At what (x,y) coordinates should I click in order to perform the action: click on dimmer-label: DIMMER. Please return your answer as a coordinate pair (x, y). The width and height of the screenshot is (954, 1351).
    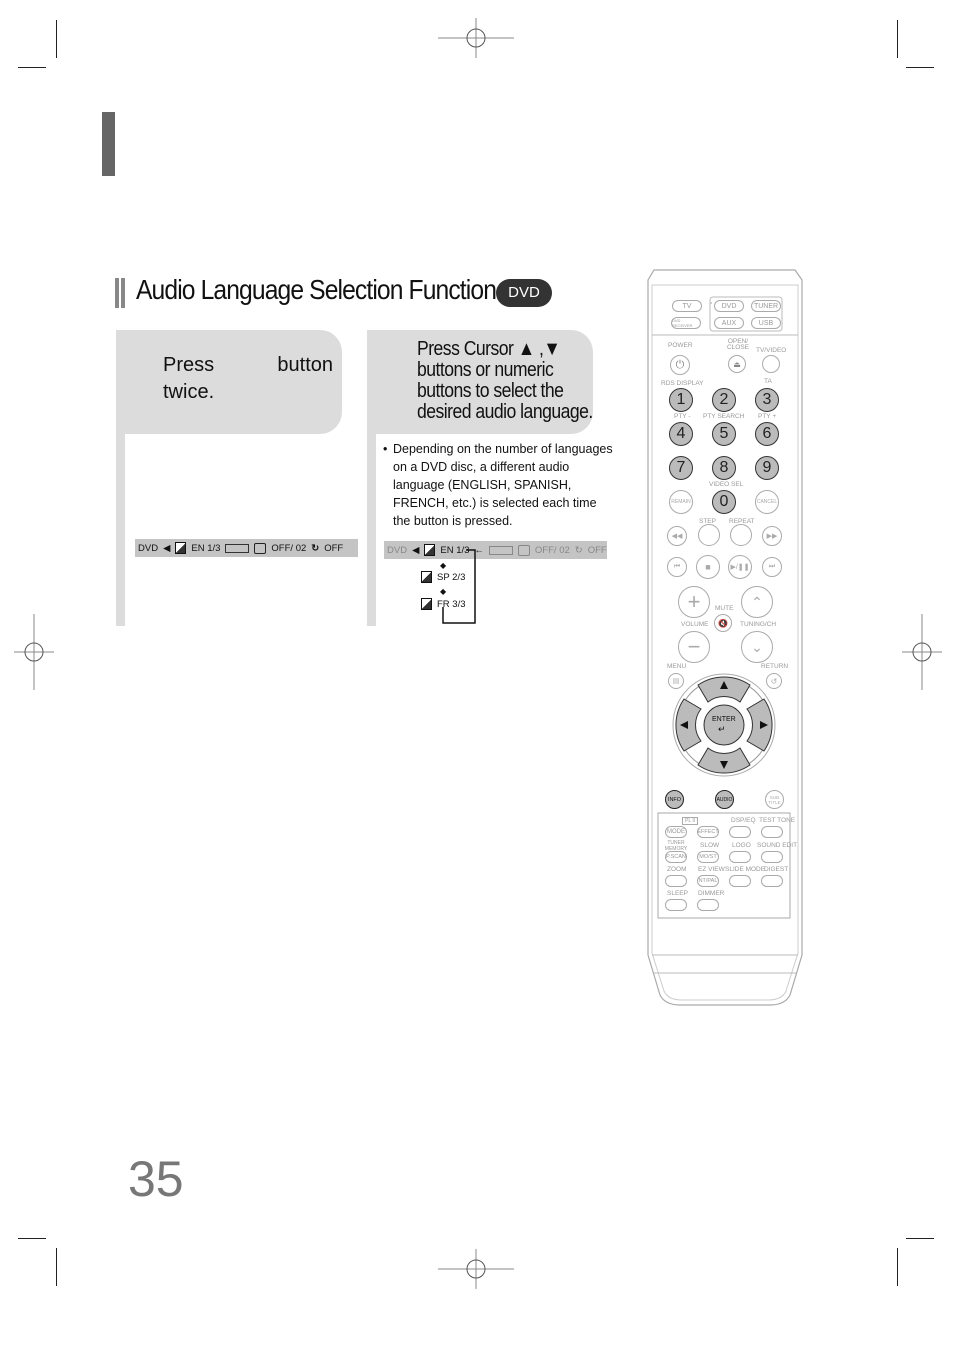
    Looking at the image, I should click on (711, 893).